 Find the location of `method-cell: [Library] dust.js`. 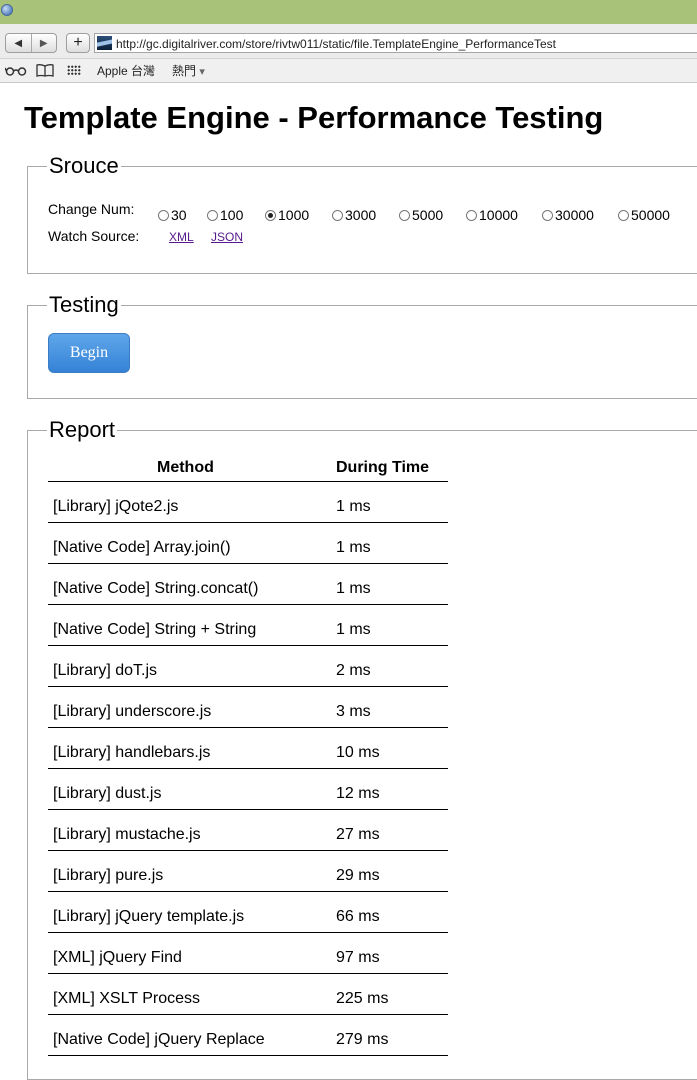

method-cell: [Library] dust.js is located at coordinates (107, 793).